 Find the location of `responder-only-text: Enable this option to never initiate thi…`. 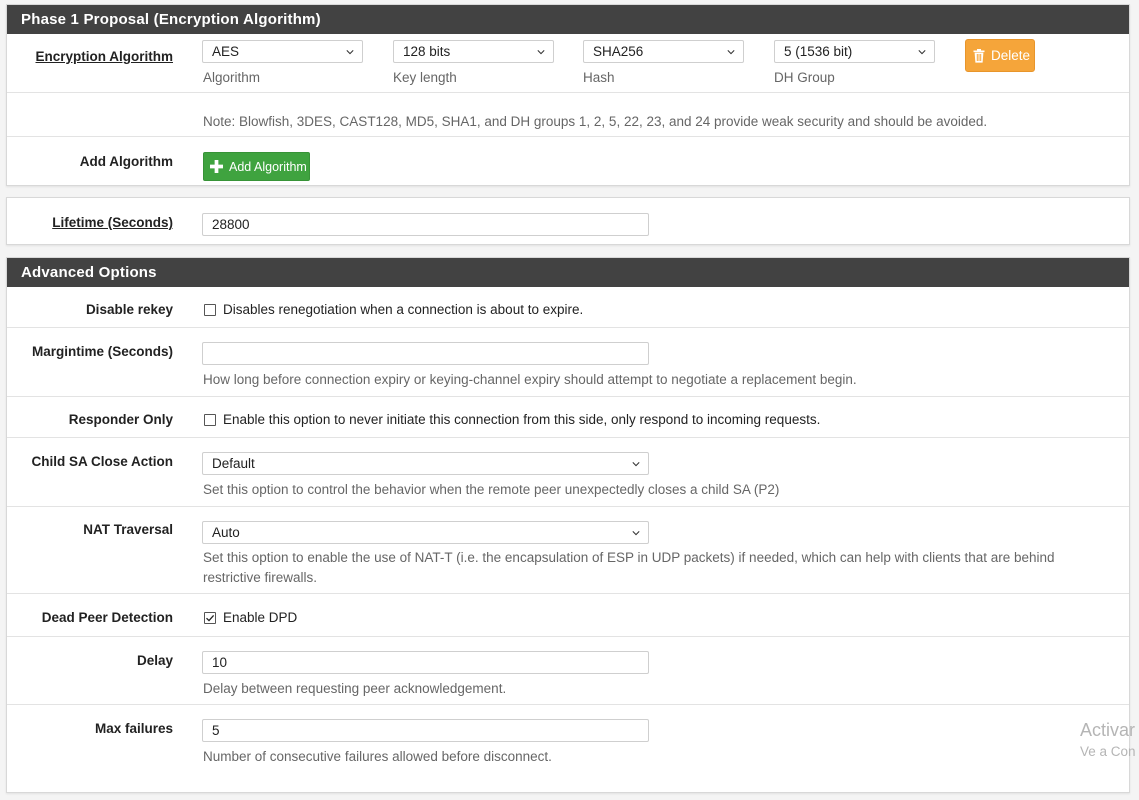

responder-only-text: Enable this option to never initiate thi… is located at coordinates (522, 419).